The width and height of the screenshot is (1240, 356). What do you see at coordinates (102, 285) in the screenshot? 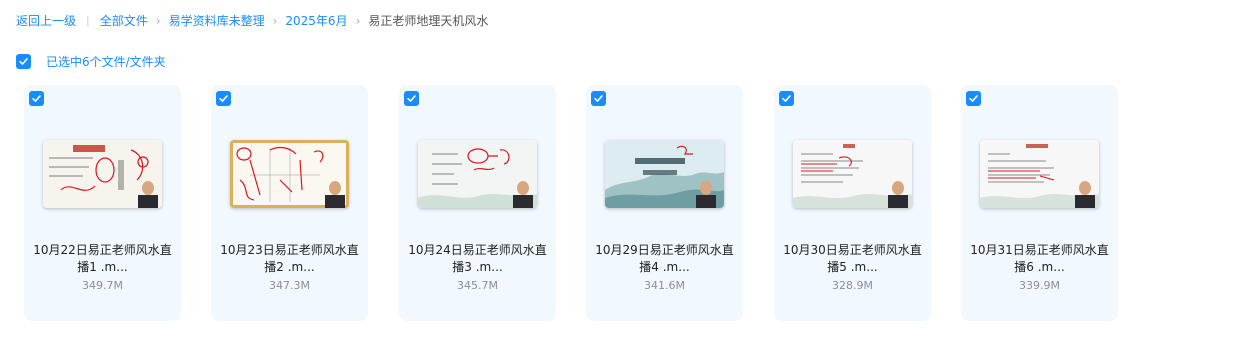
I see `file-size: 349.7M` at bounding box center [102, 285].